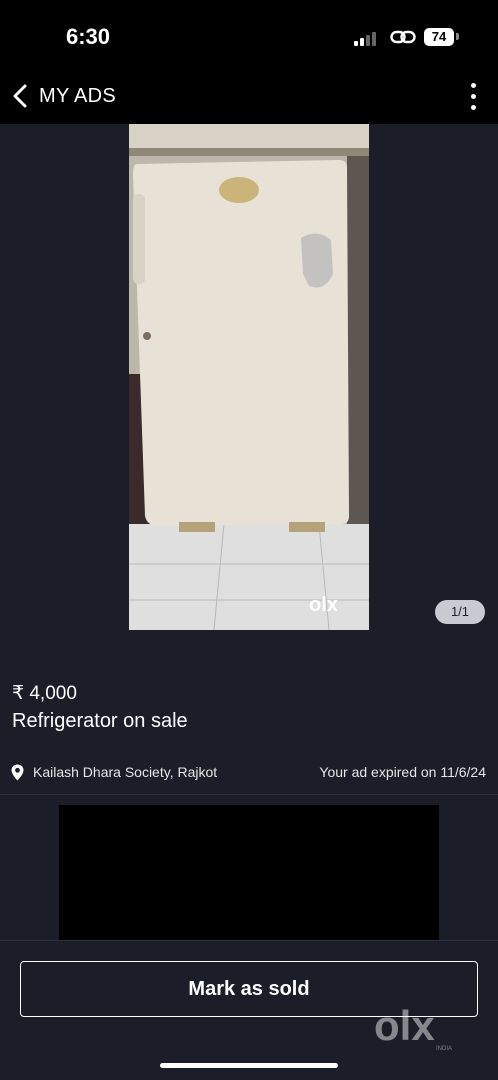 The image size is (498, 1080). Describe the element at coordinates (125, 772) in the screenshot. I see `ad-location: Kailash Dhara Society, Rajkot` at that location.